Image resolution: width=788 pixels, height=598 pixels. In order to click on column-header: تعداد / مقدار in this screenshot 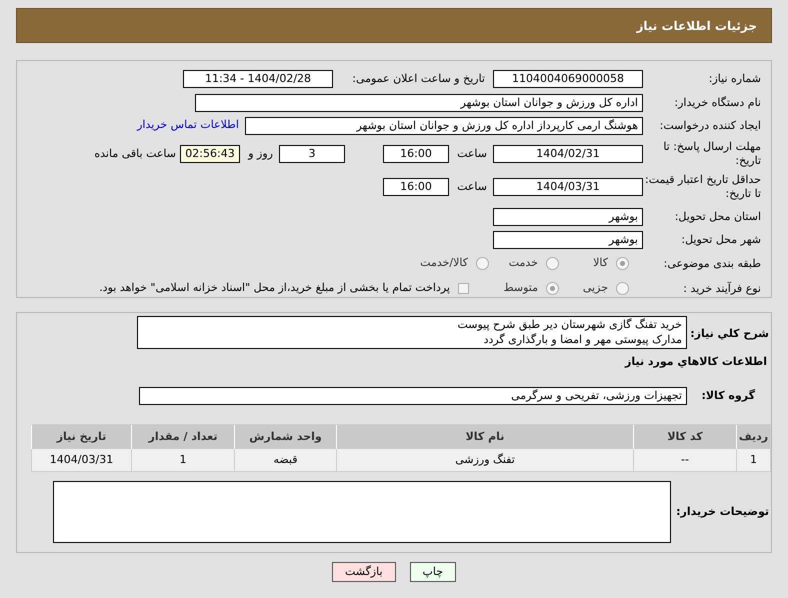, I will do `click(182, 437)`.